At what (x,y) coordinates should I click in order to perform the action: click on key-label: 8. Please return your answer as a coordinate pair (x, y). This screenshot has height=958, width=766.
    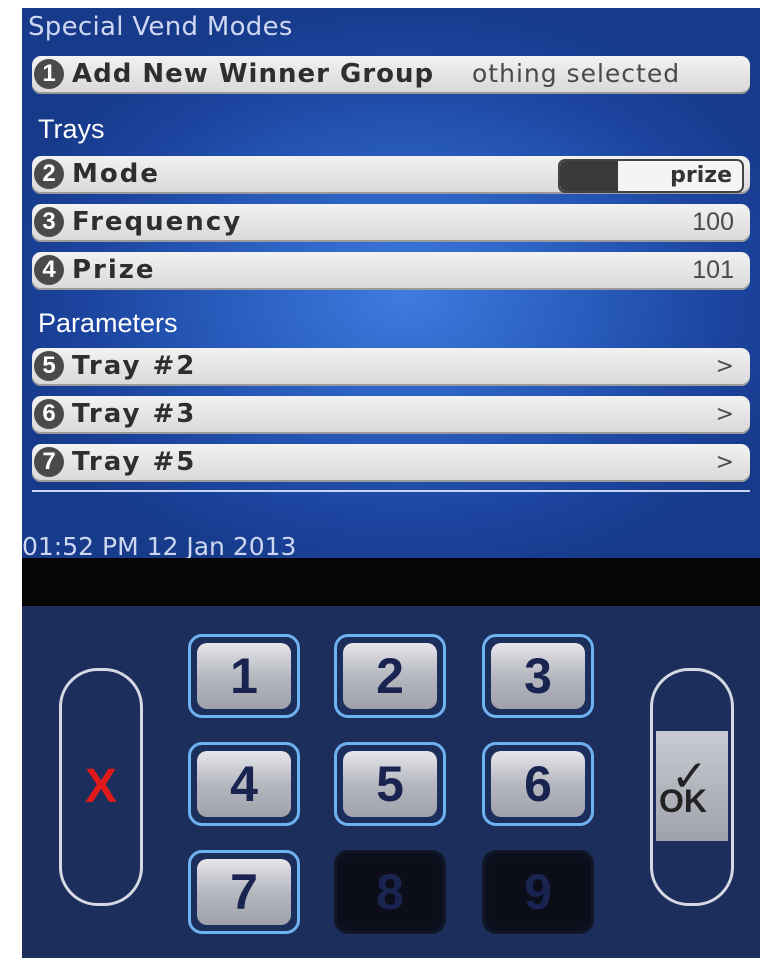
    Looking at the image, I should click on (390, 892).